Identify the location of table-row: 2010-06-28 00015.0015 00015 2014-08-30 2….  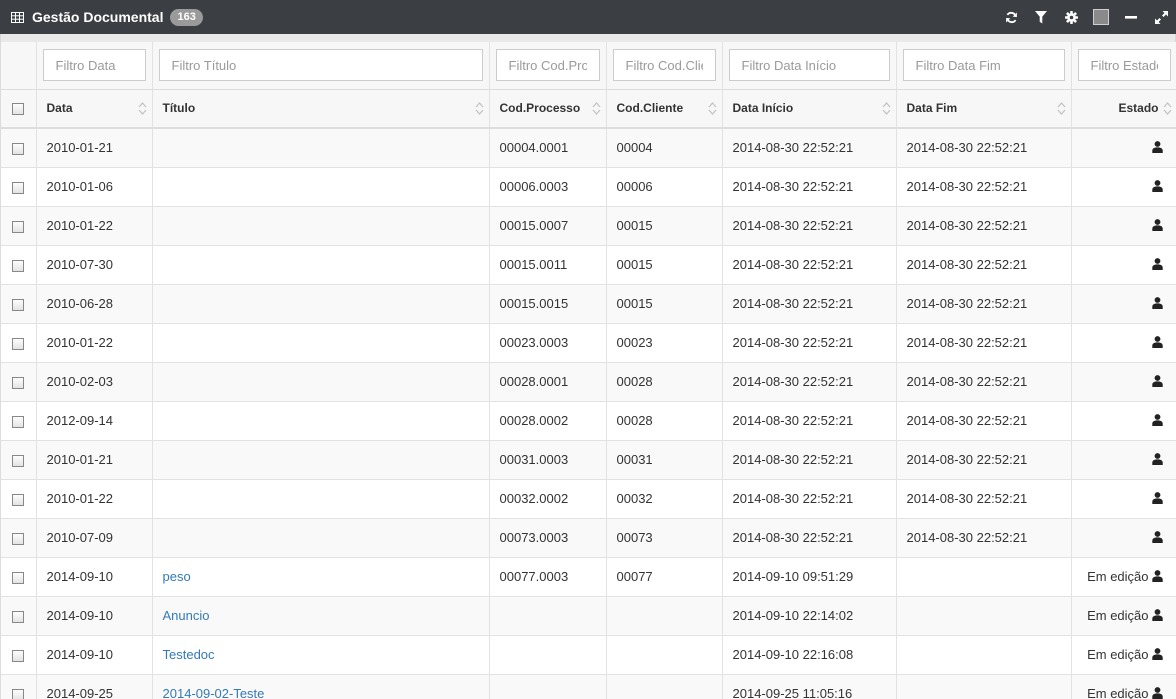
(588, 304).